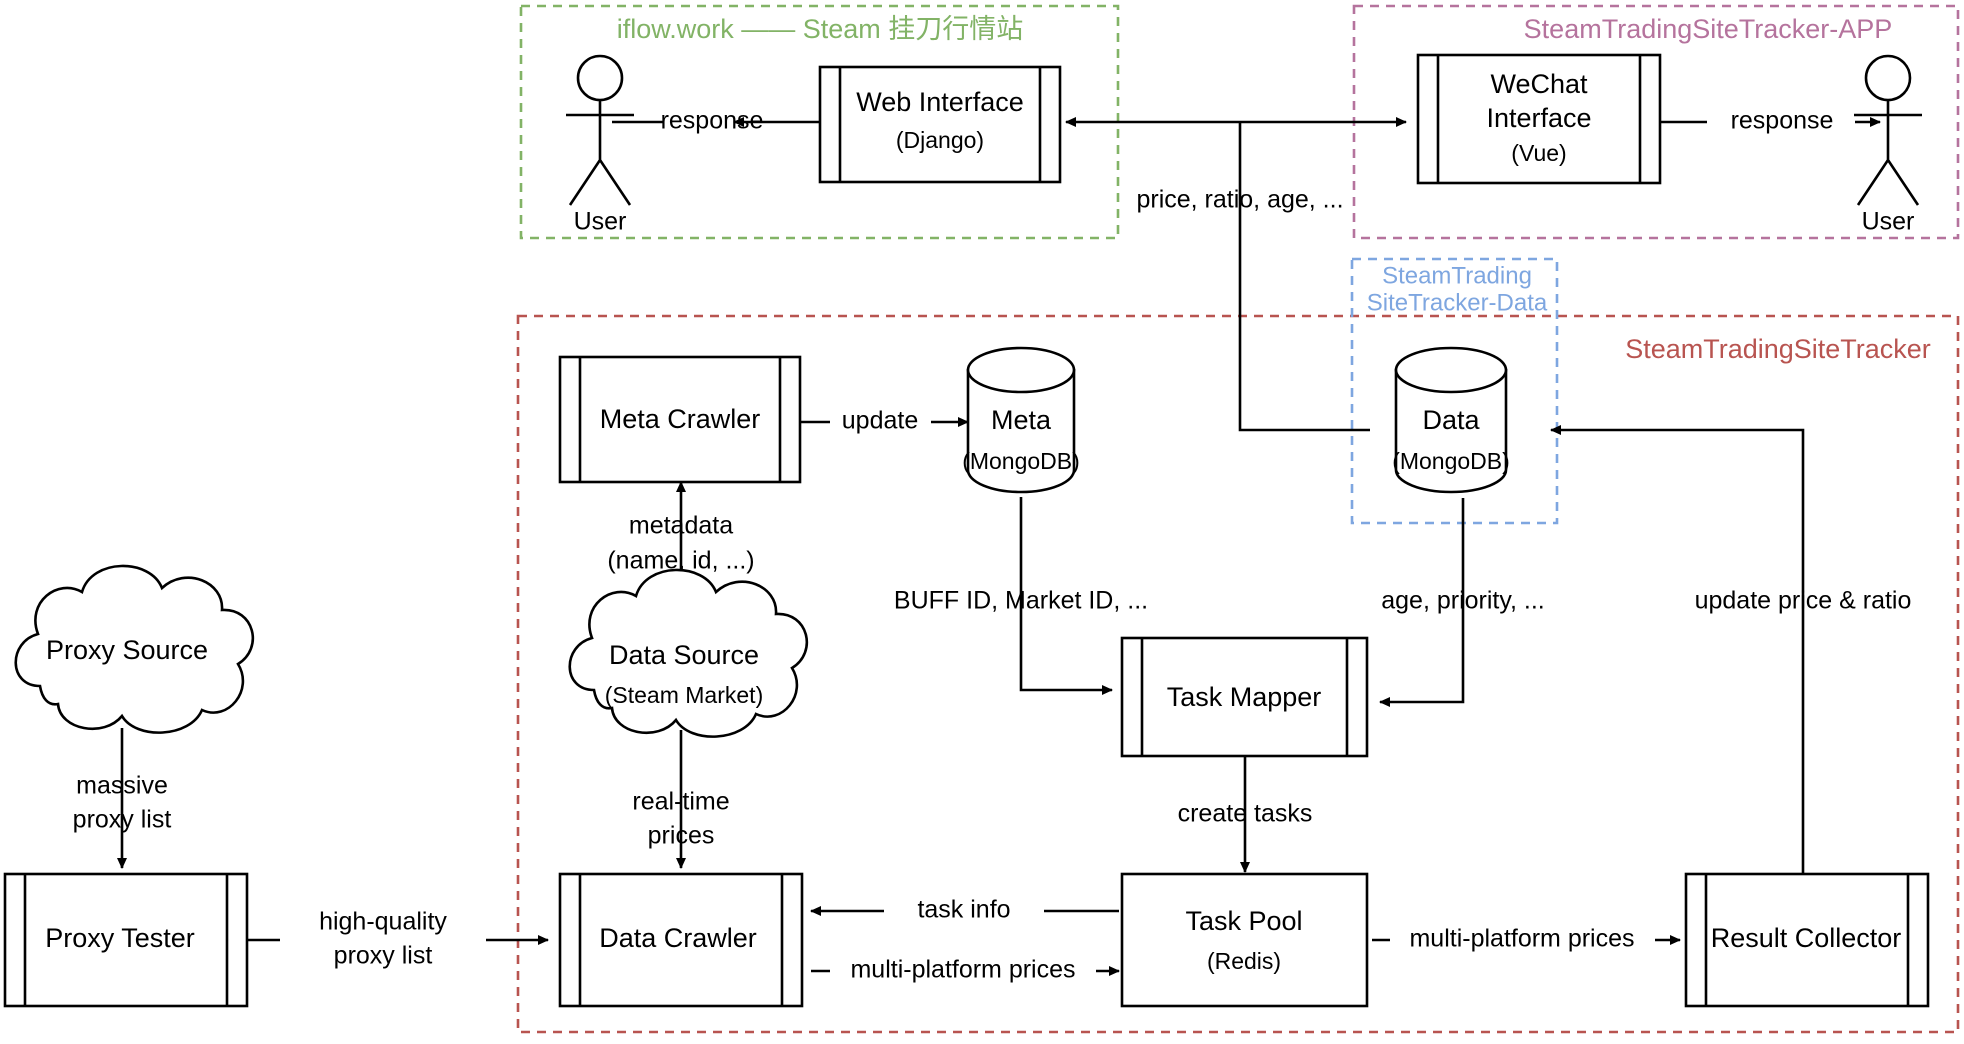 This screenshot has height=1044, width=1964. Describe the element at coordinates (1803, 601) in the screenshot. I see `edge-label-update-price-ratio: update price & ratio` at that location.